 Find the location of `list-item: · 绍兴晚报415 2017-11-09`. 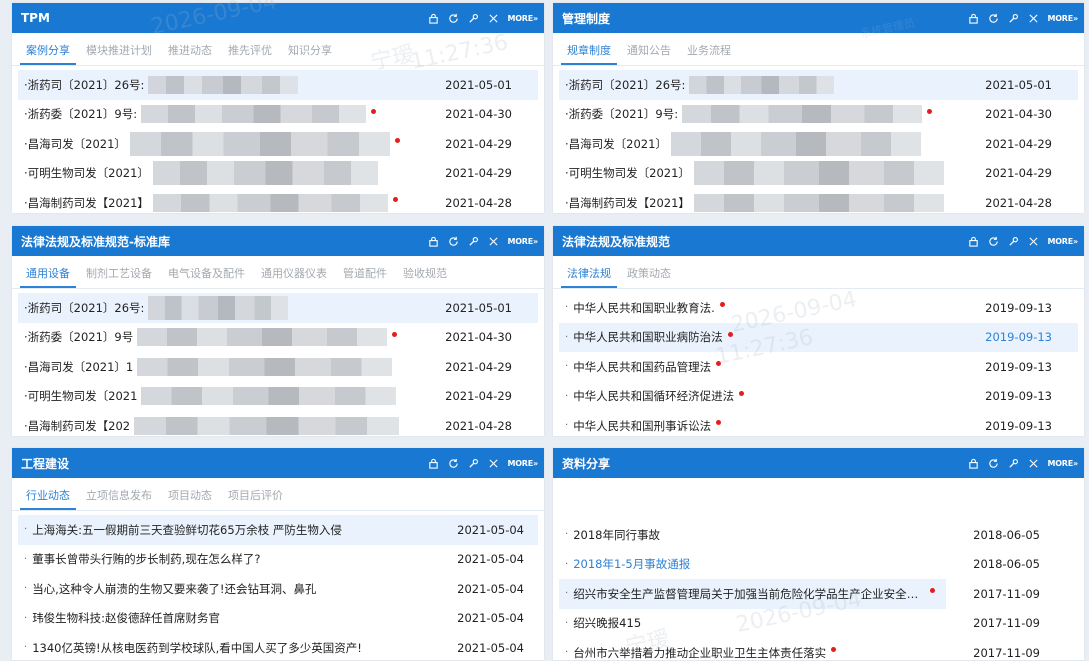

list-item: · 绍兴晚报415 2017-11-09 is located at coordinates (818, 624).